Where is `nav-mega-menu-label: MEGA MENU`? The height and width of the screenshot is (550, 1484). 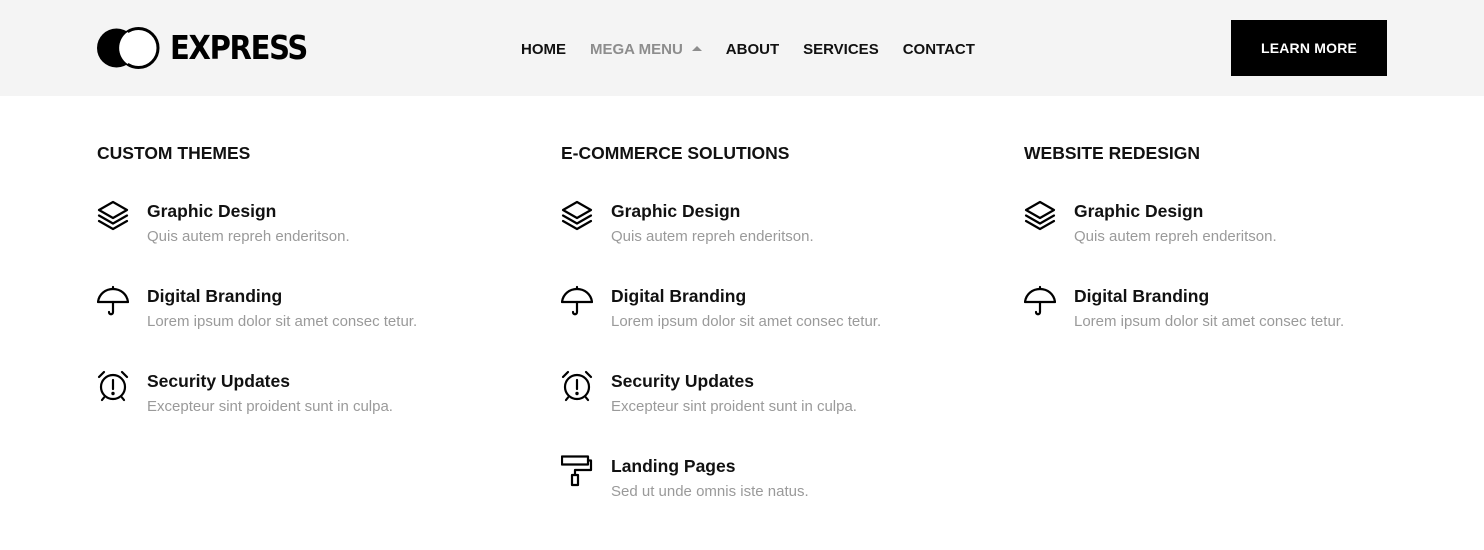 nav-mega-menu-label: MEGA MENU is located at coordinates (636, 49).